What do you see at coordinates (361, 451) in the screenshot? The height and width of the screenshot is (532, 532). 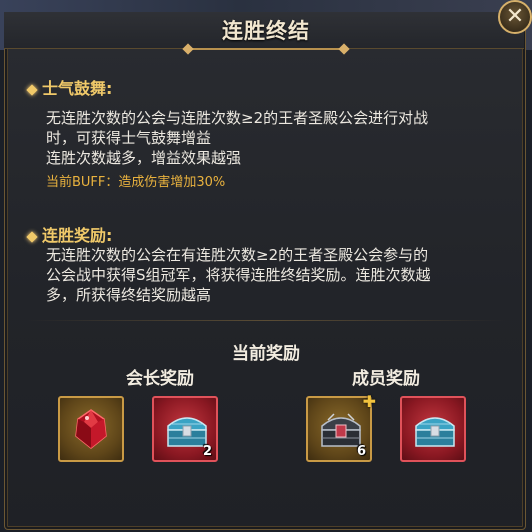 I see `item-count: 6` at bounding box center [361, 451].